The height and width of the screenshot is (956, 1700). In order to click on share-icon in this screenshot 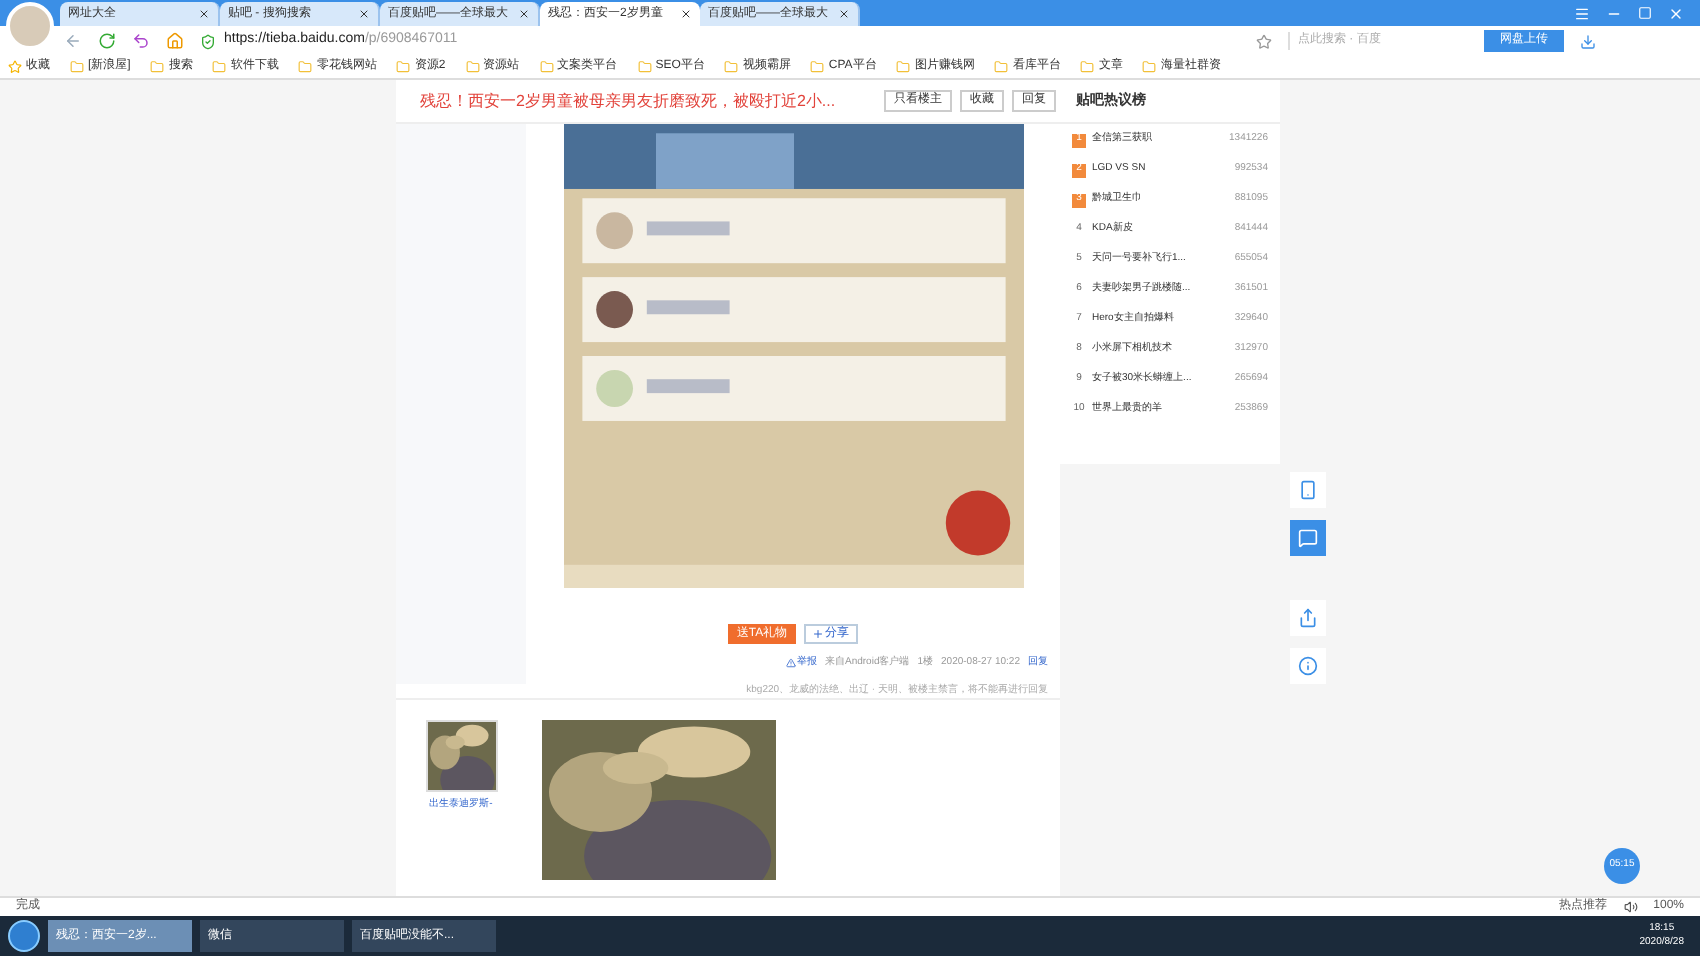, I will do `click(1308, 618)`.